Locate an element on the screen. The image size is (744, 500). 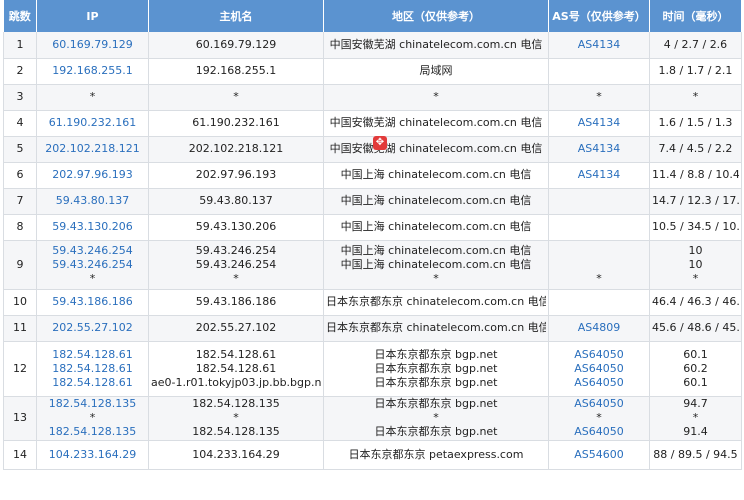
ip-value: 202.55.27.102 is located at coordinates (92, 328).